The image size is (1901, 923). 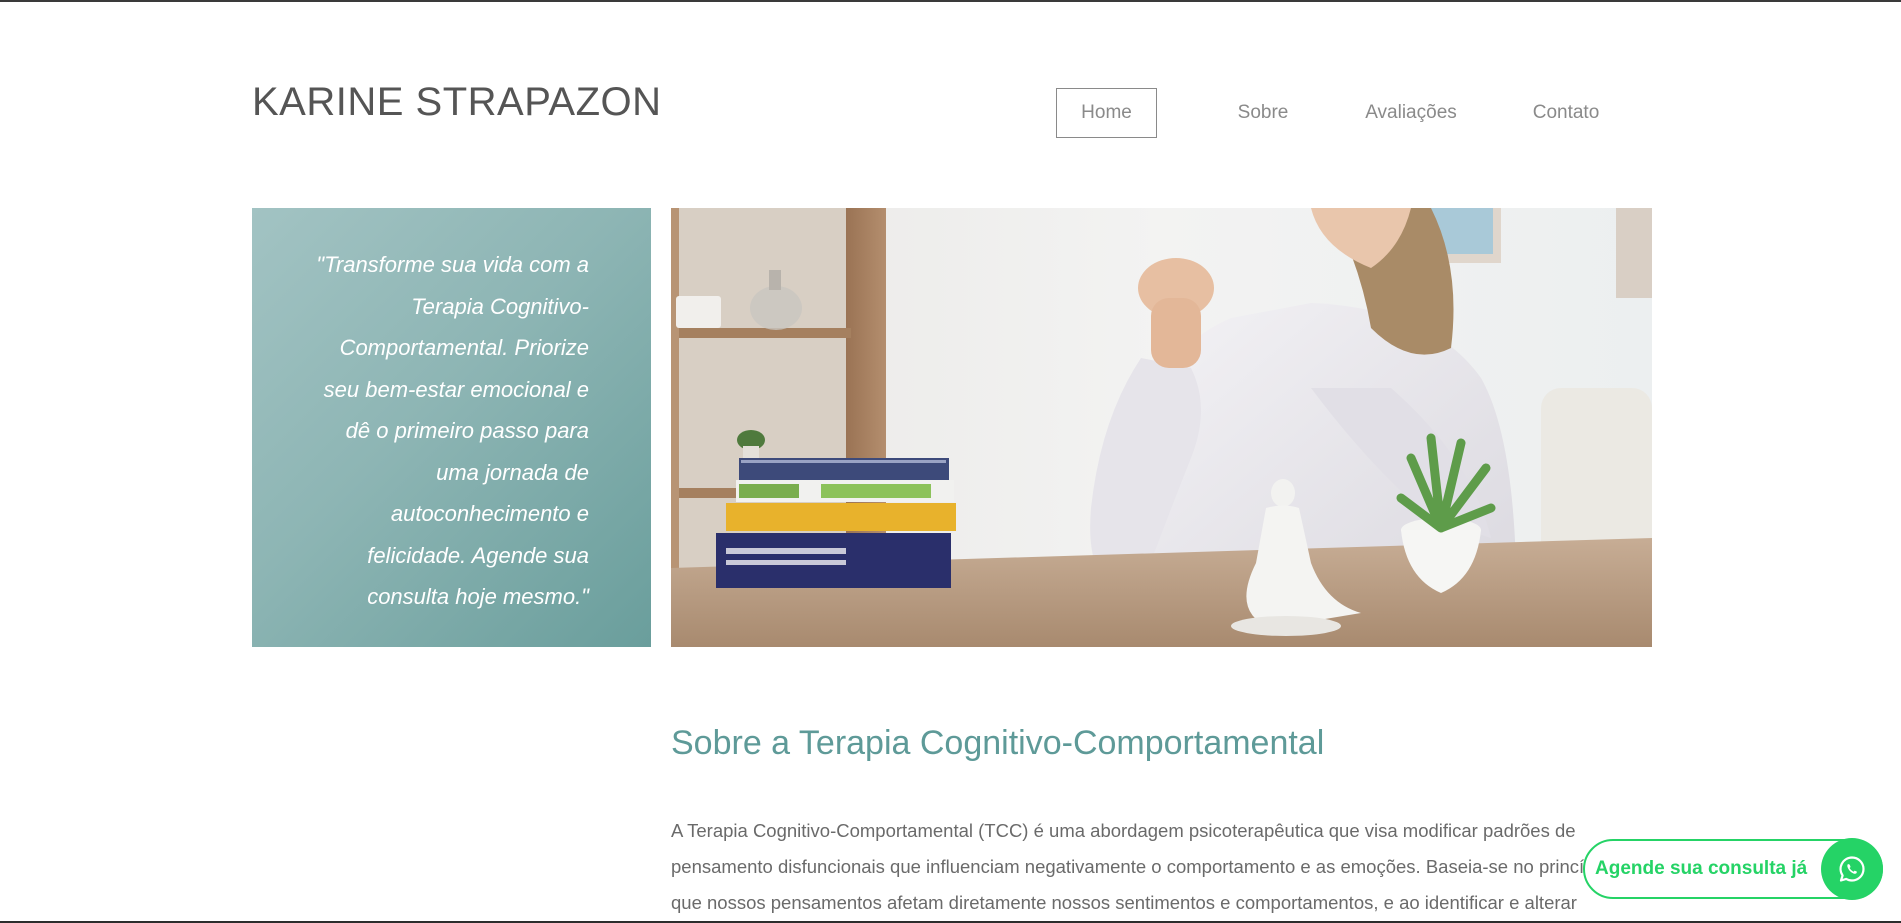 What do you see at coordinates (1411, 113) in the screenshot?
I see `nav-avaliacoes: Avaliações` at bounding box center [1411, 113].